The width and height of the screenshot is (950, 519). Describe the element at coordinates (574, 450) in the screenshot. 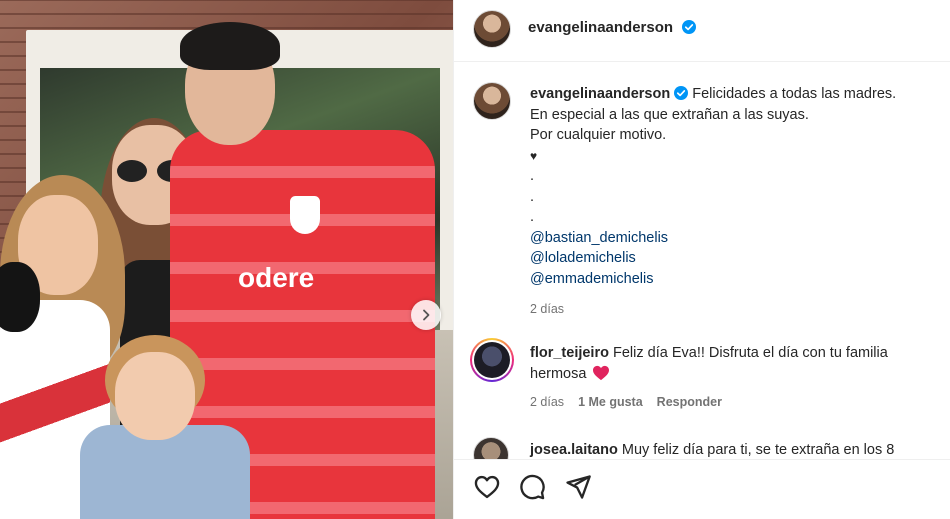

I see `comment-username: josea.laitano` at that location.